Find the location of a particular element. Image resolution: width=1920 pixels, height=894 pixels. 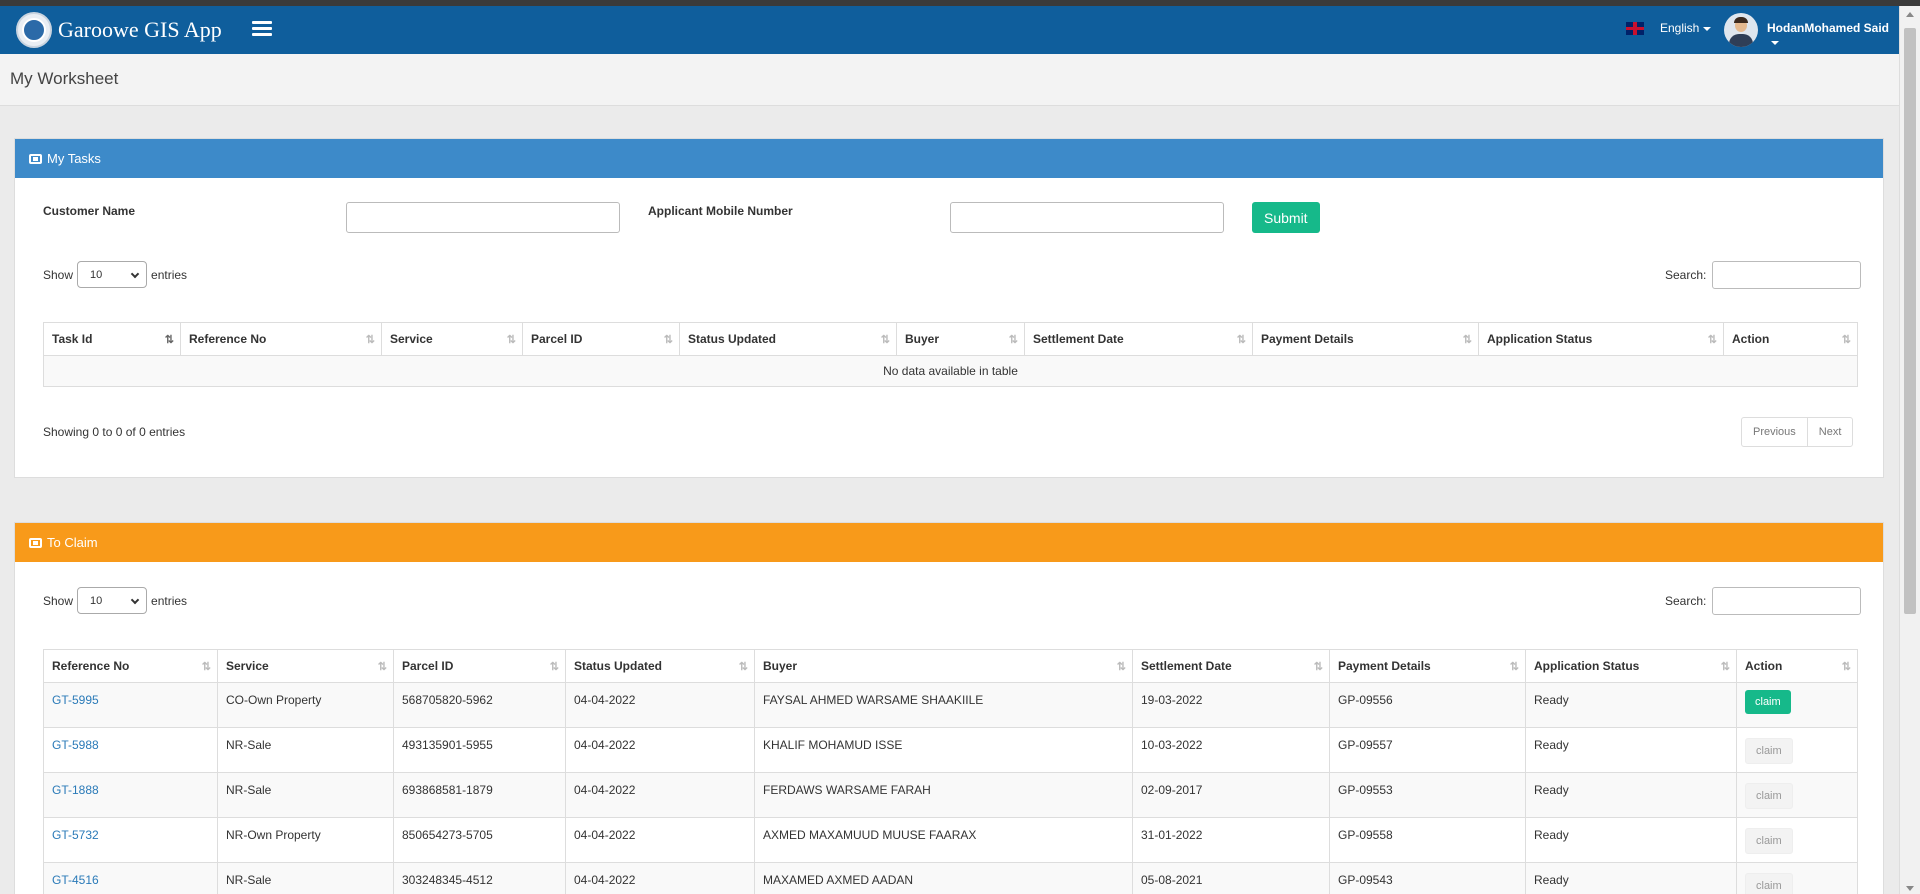

caret-down-icon is located at coordinates (1707, 28).